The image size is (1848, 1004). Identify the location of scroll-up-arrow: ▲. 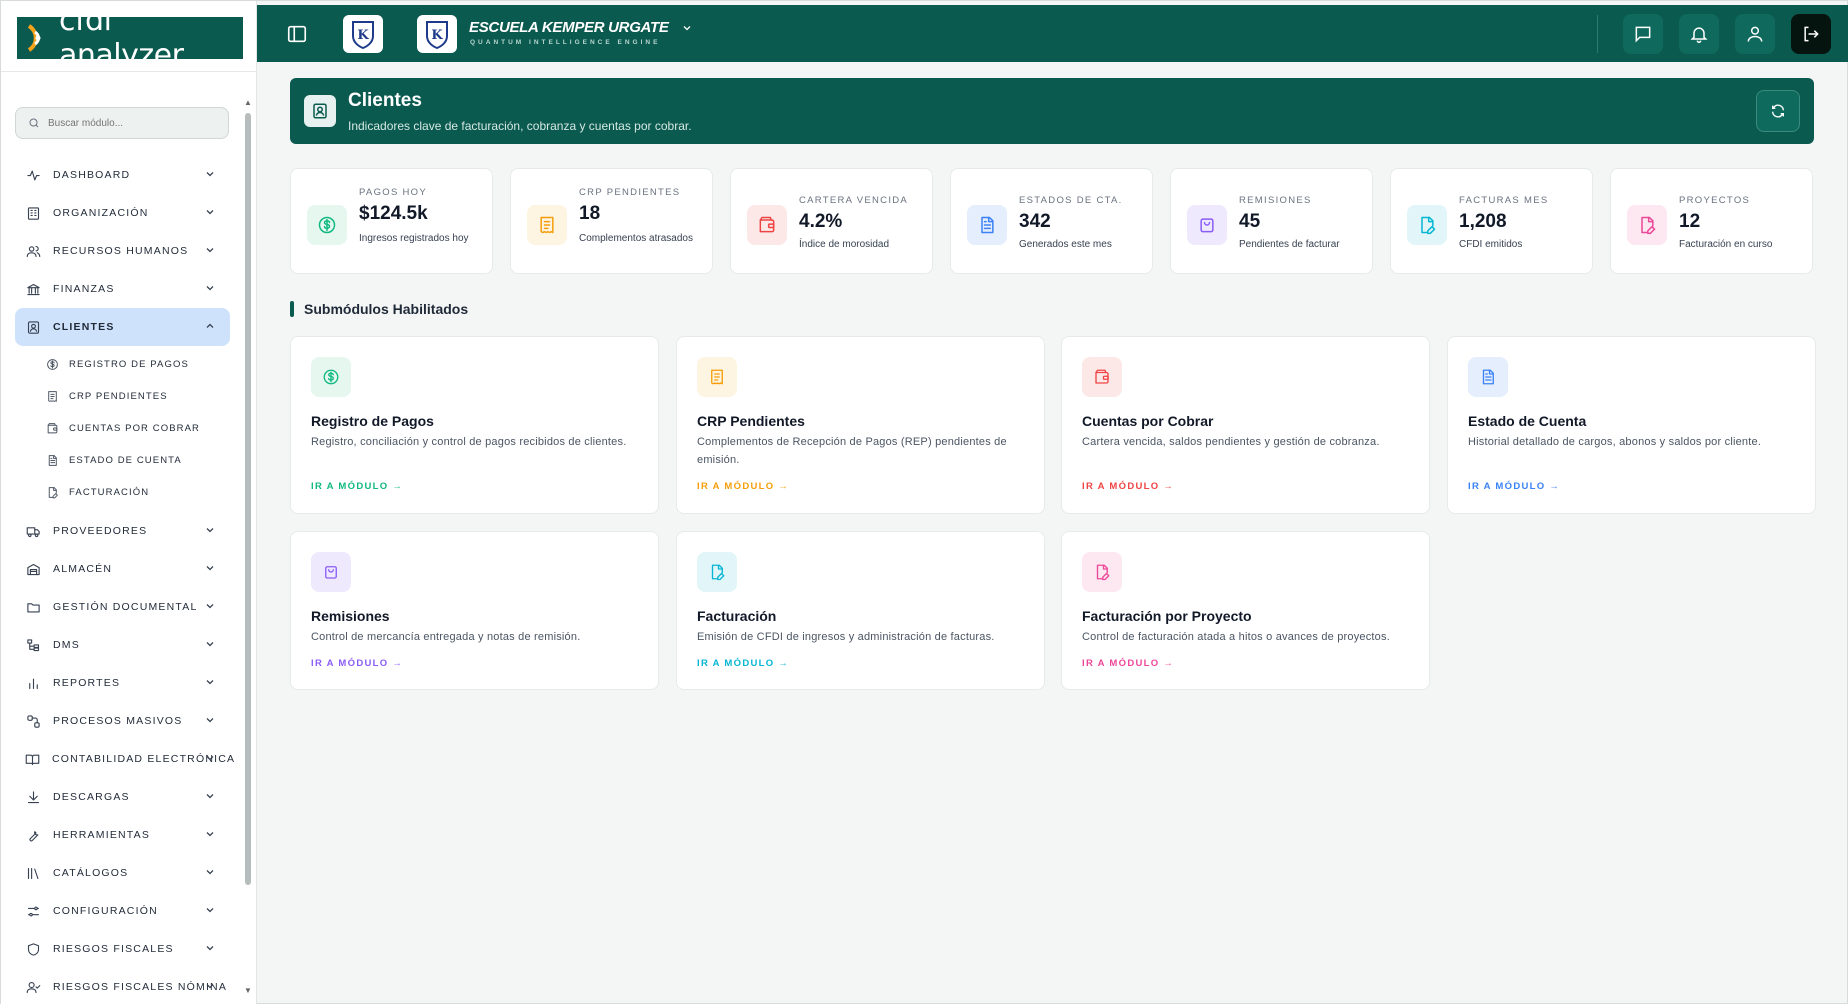
(248, 103).